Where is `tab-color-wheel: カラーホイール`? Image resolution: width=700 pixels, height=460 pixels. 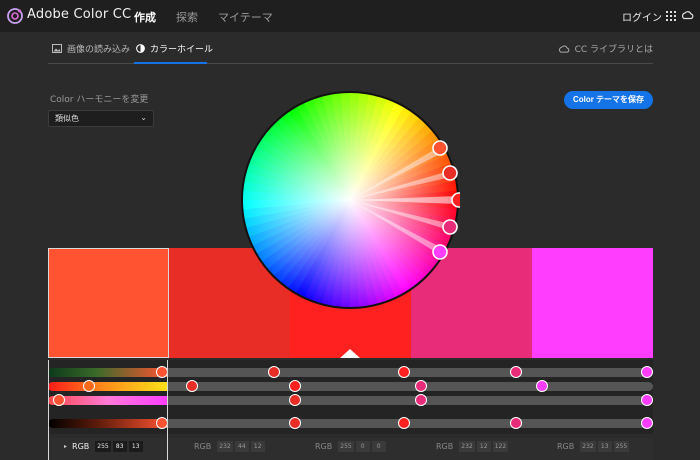 tab-color-wheel: カラーホイール is located at coordinates (174, 48).